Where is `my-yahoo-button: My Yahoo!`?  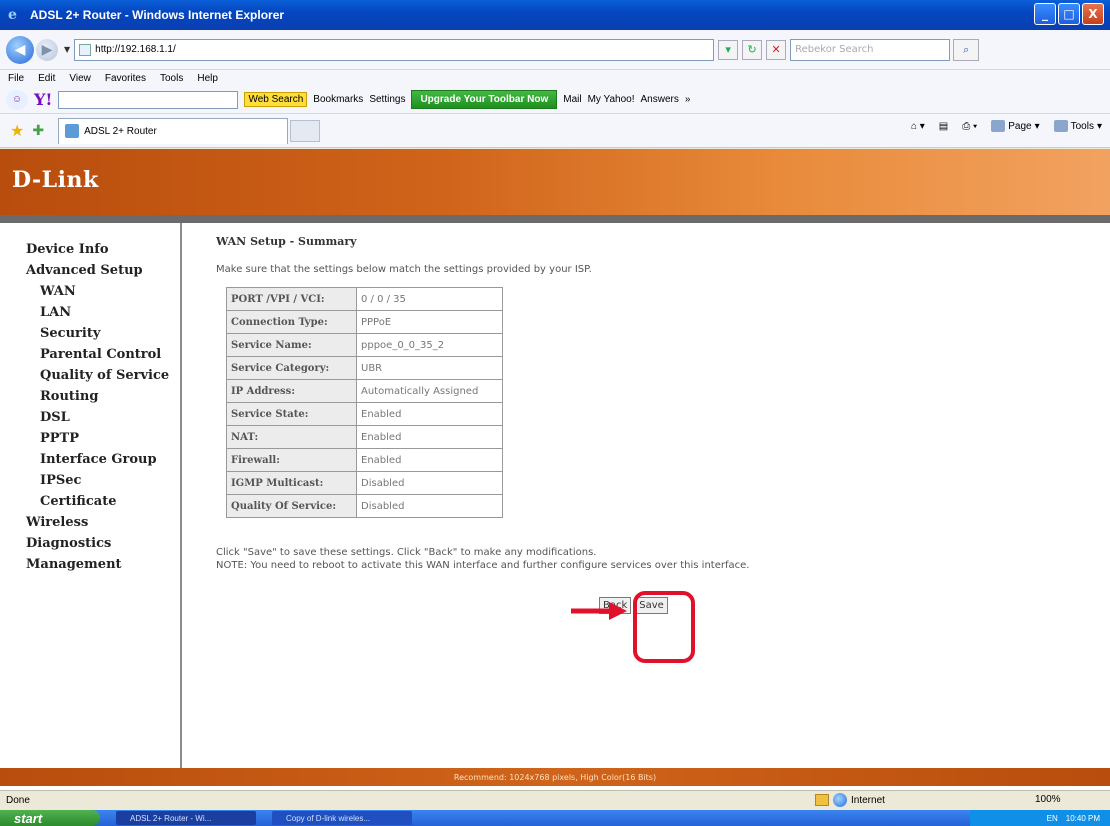 my-yahoo-button: My Yahoo! is located at coordinates (611, 99).